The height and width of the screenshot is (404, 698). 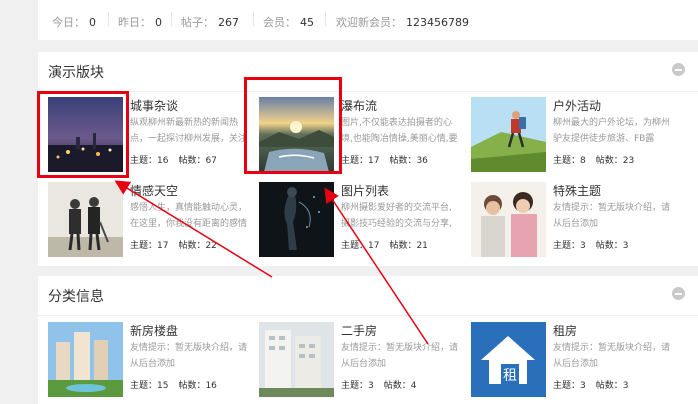 I want to click on forum-item: 新房楼盘 友情提示：暂无版块介绍，请从后台添加 主题：15 帖数：16, so click(x=150, y=362).